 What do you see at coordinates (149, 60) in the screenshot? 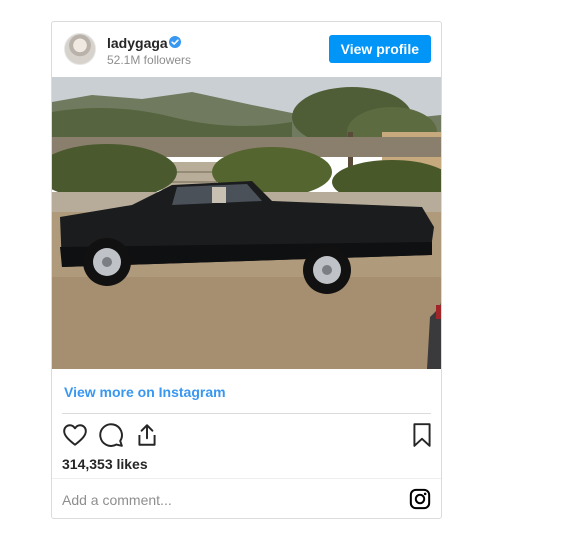
I see `follower-count: 52.1M followers` at bounding box center [149, 60].